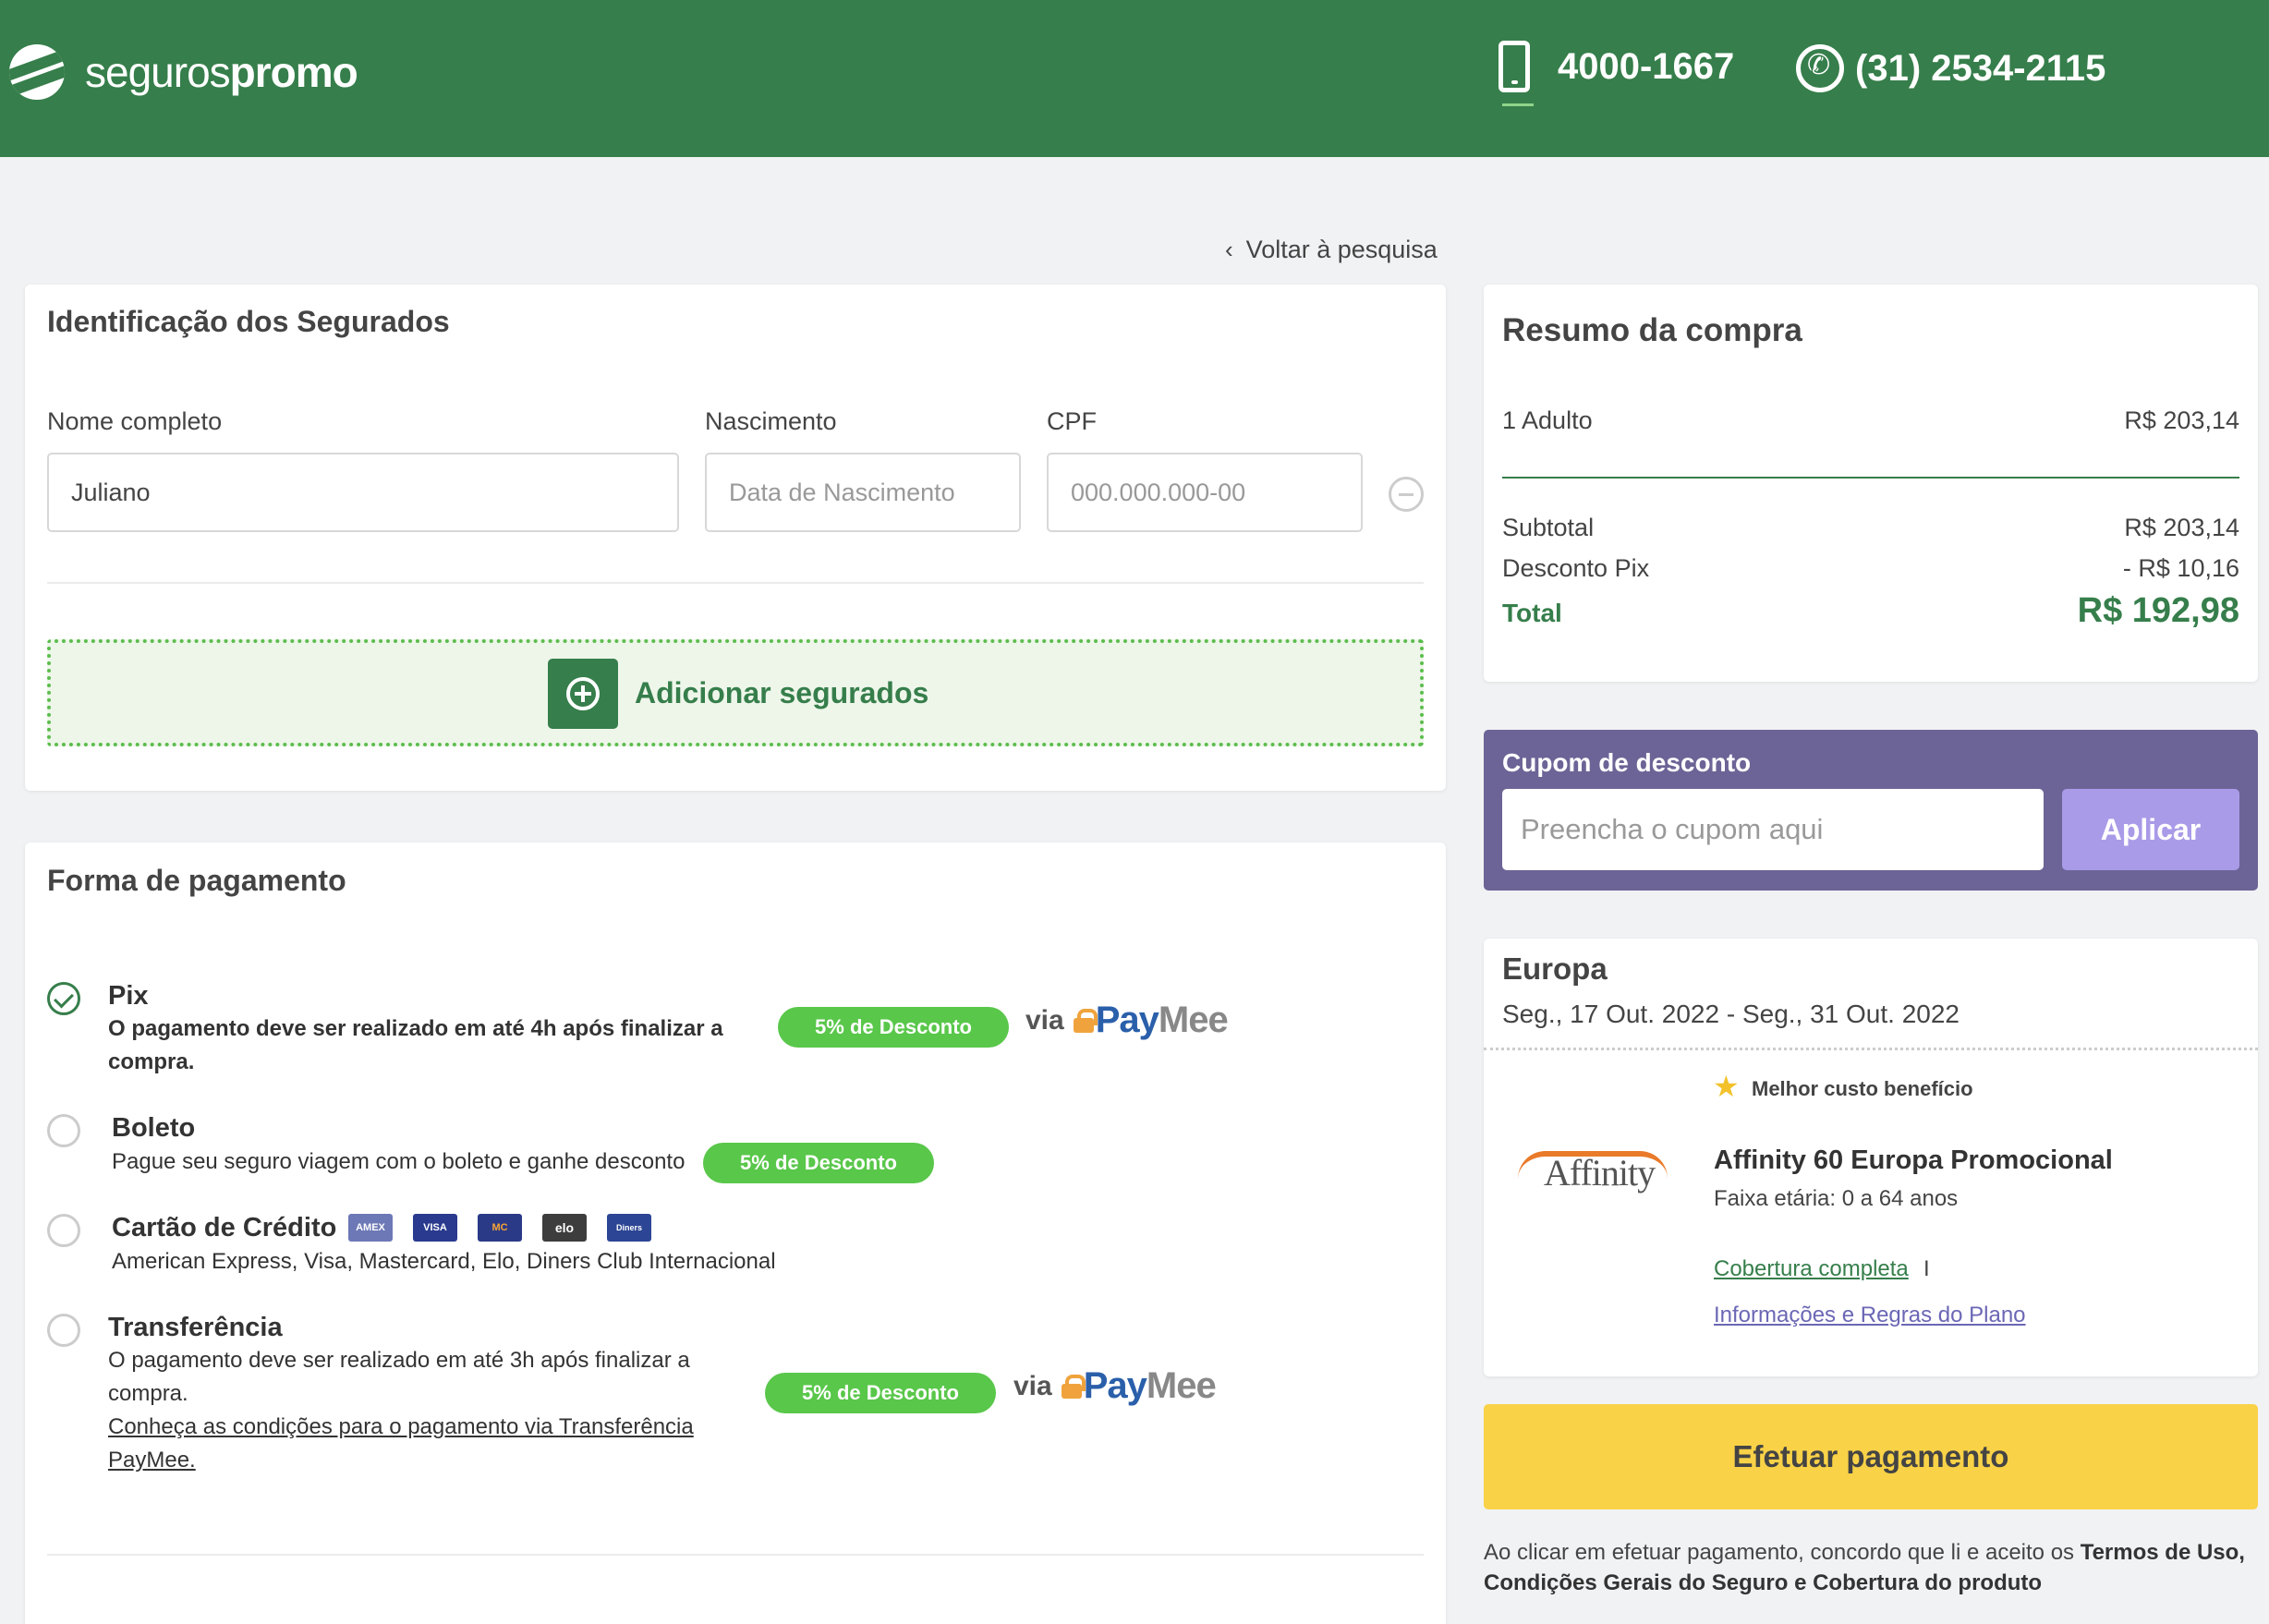  What do you see at coordinates (128, 996) in the screenshot?
I see `pix-title: Pix` at bounding box center [128, 996].